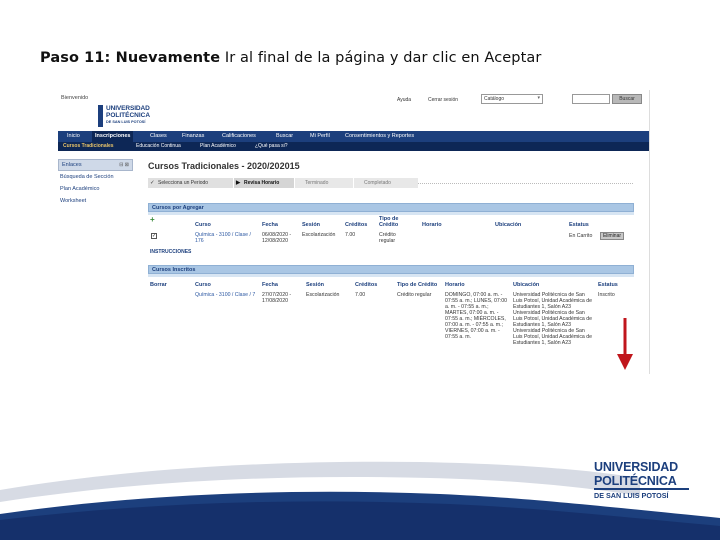  I want to click on wizard-step-2-label: Revisa Horario, so click(262, 183).